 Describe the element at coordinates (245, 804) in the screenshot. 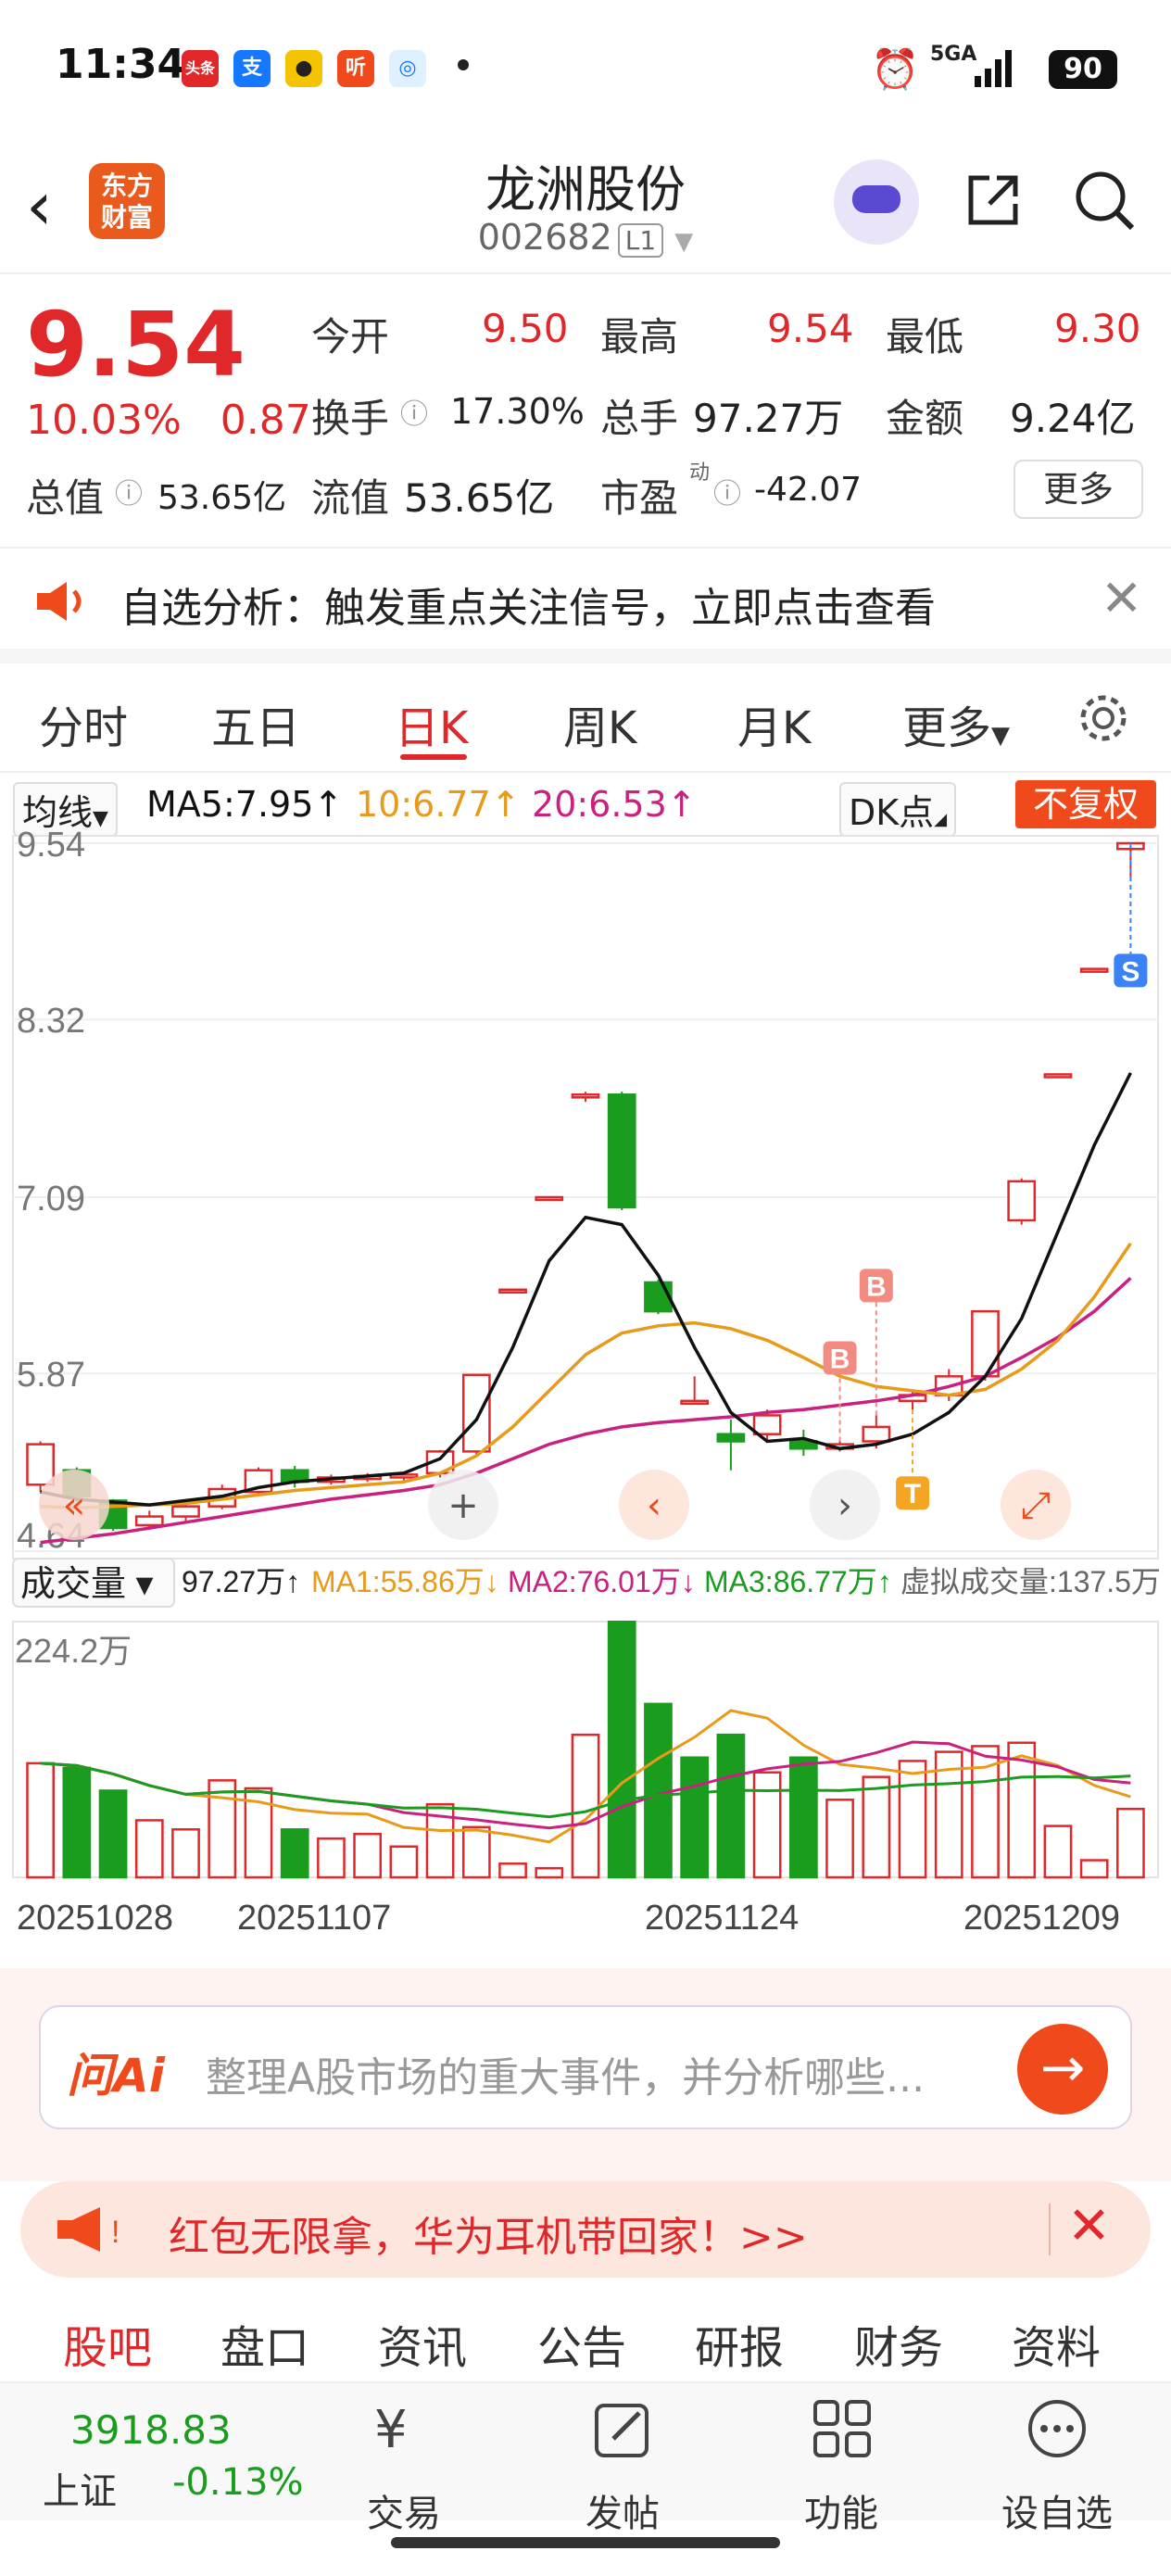

I see `ma5-value: MA5:7.95↑` at that location.